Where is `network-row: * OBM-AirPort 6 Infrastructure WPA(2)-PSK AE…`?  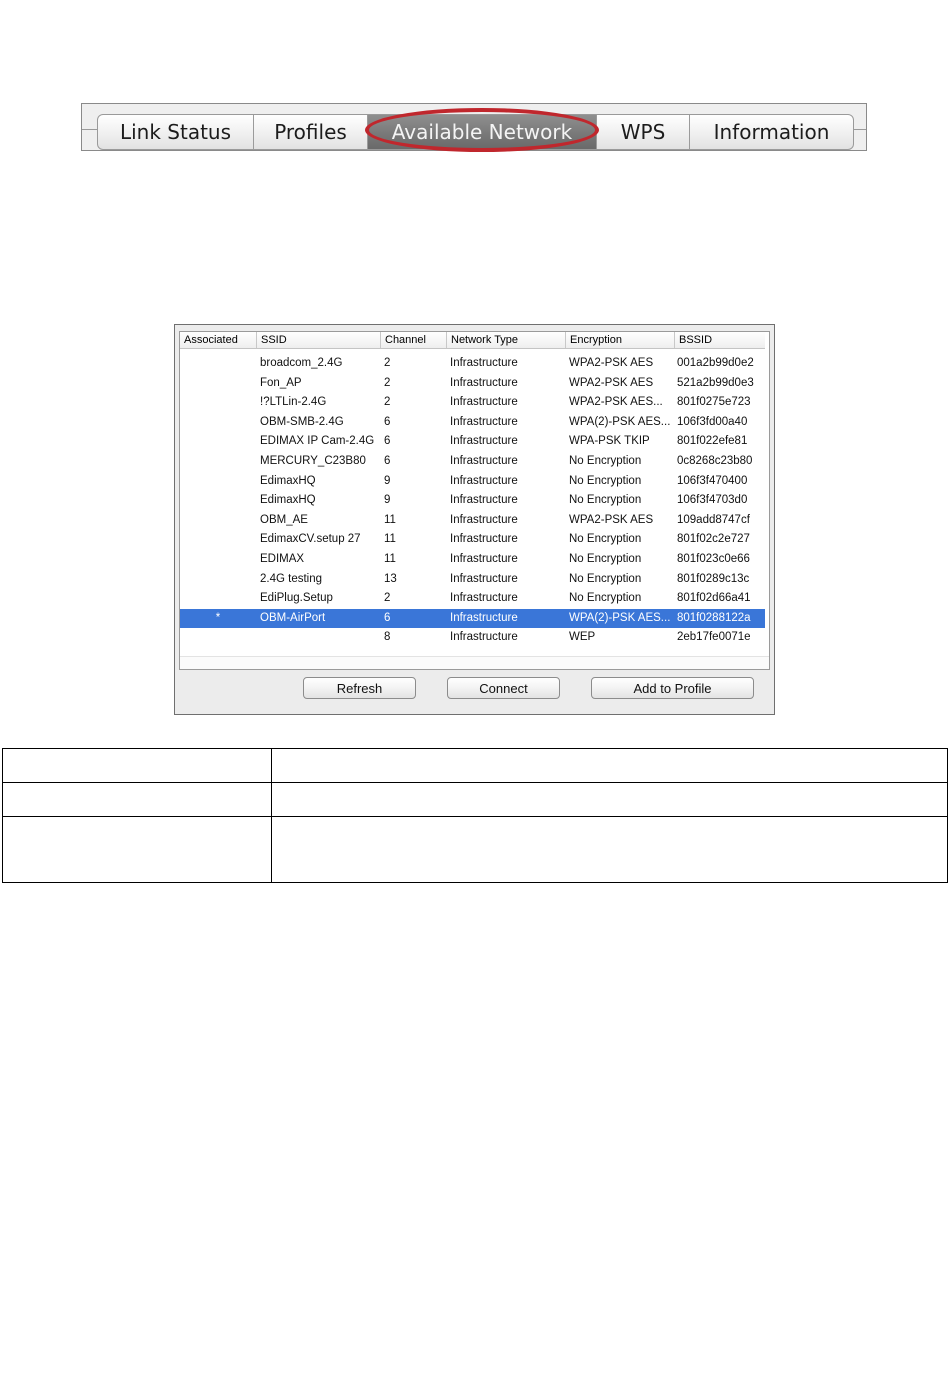
network-row: * OBM-AirPort 6 Infrastructure WPA(2)-PSK AE… is located at coordinates (472, 618).